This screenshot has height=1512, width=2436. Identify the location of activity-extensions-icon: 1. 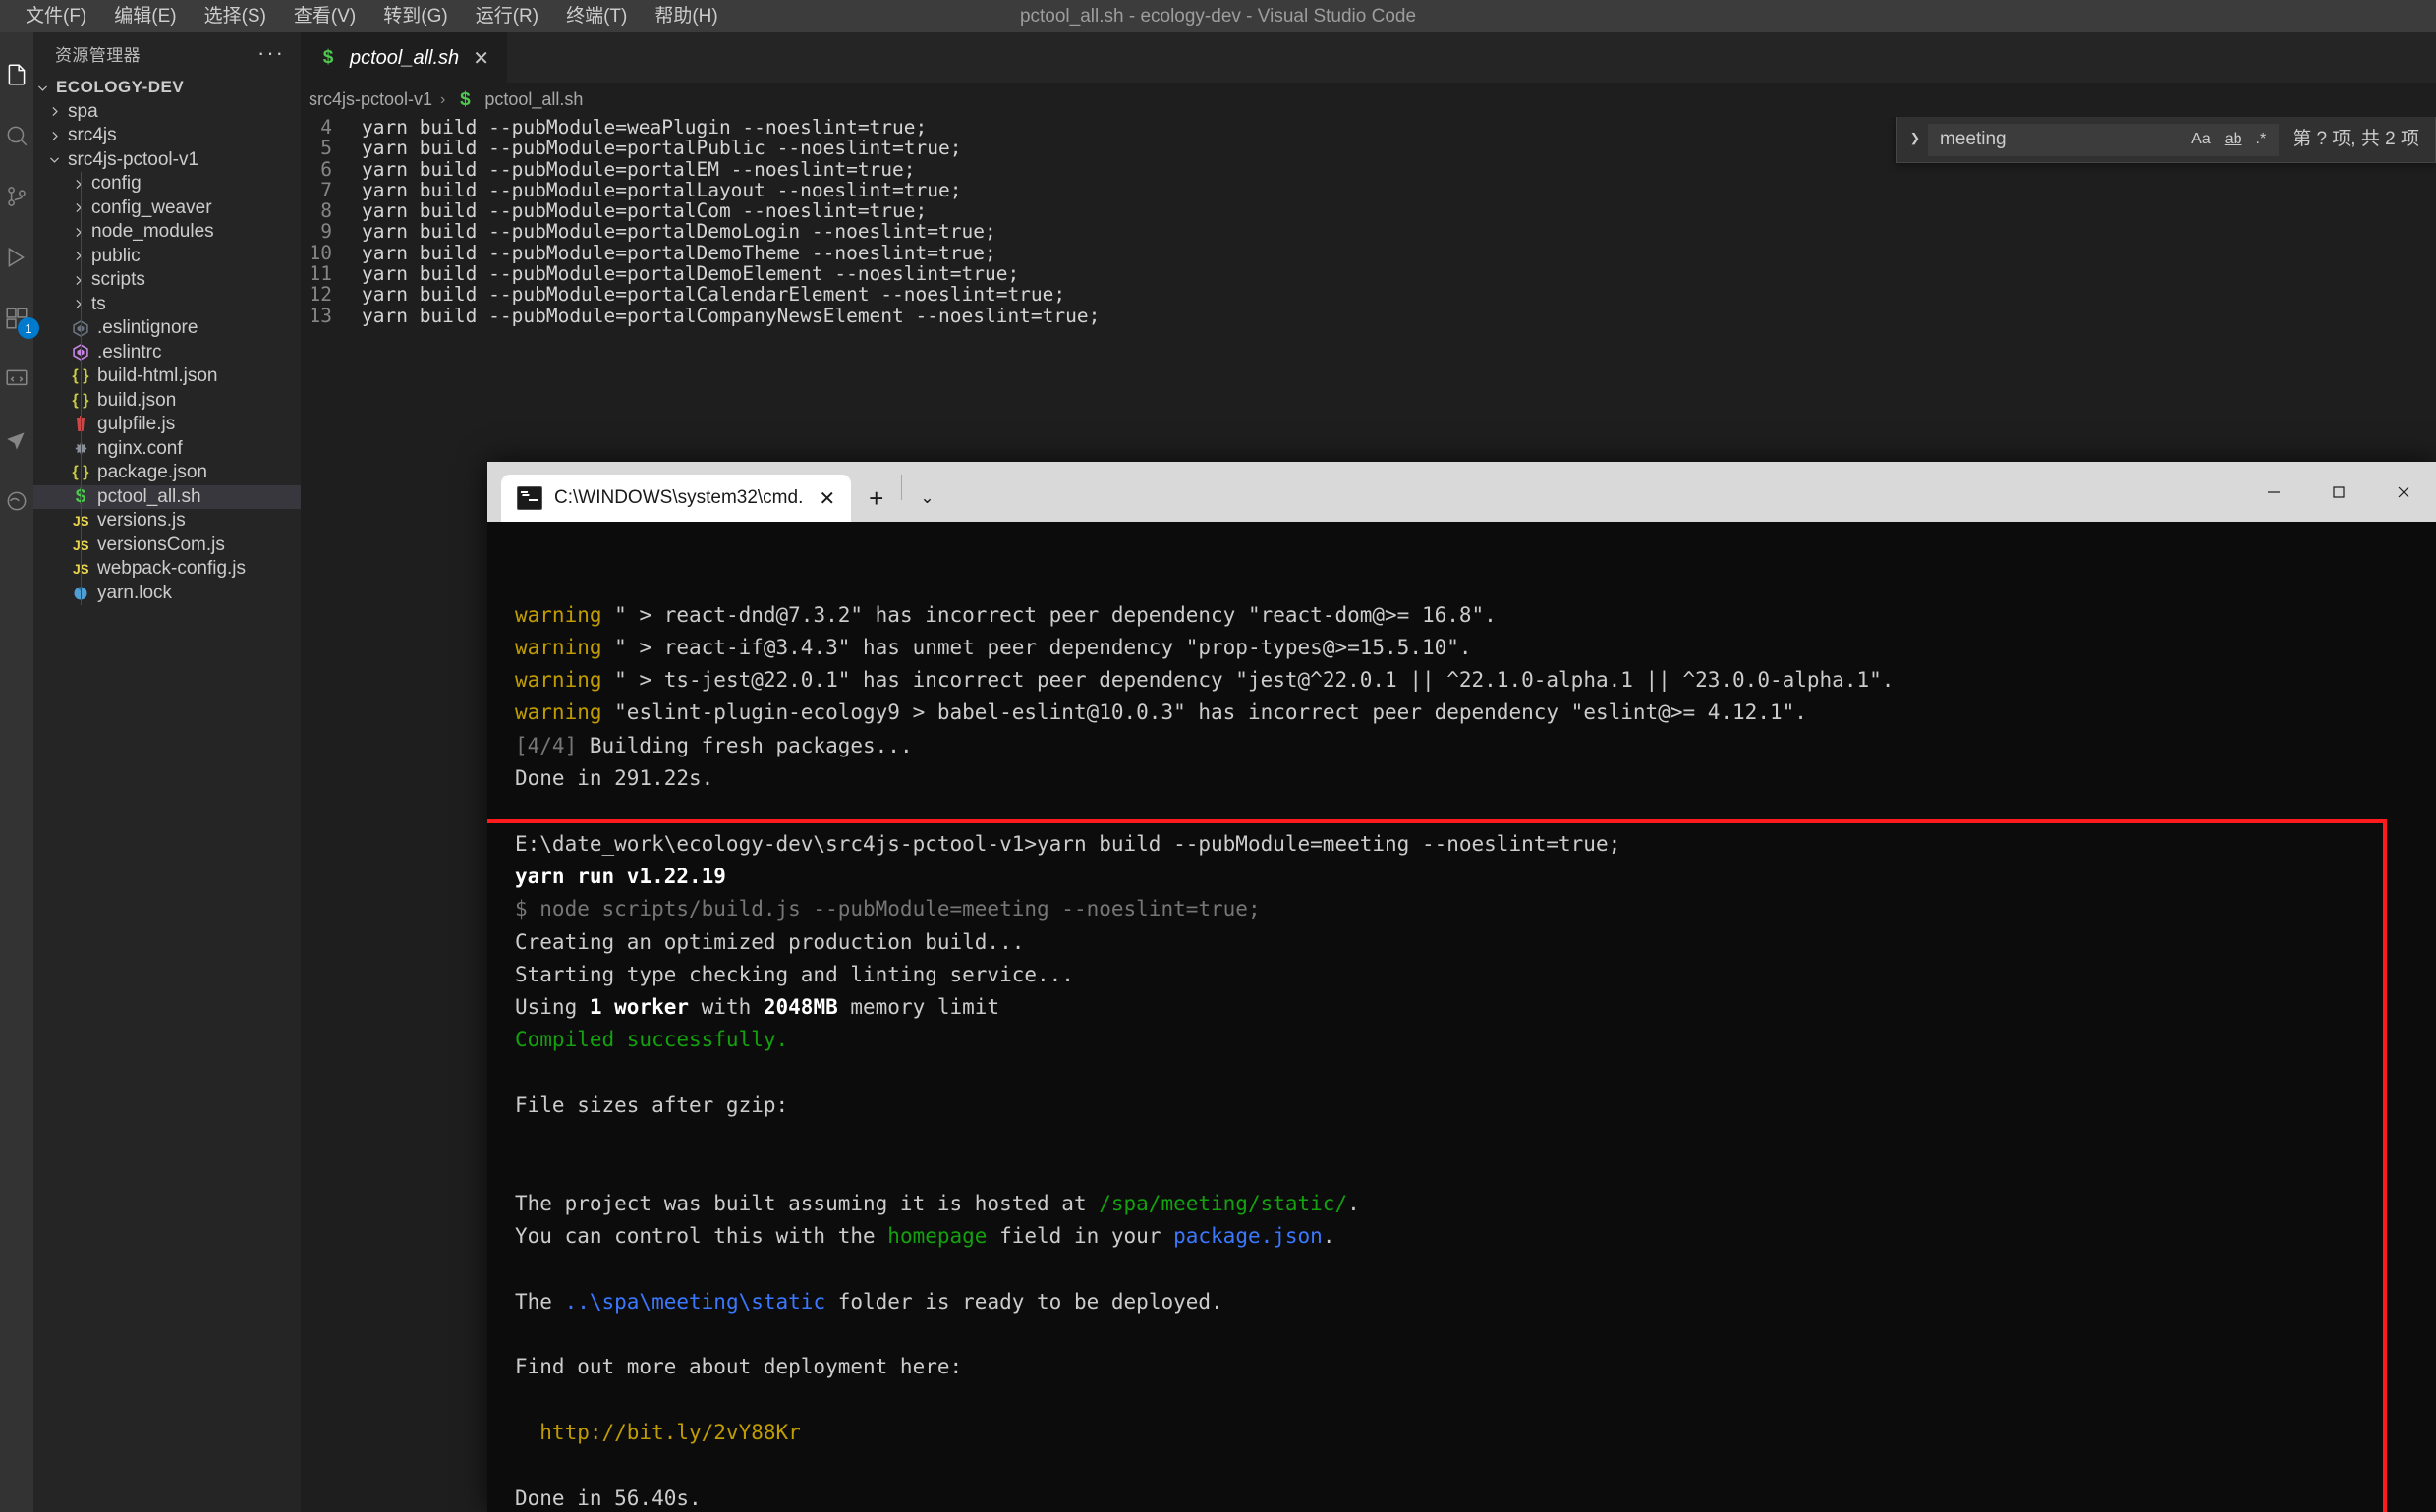
(20, 318).